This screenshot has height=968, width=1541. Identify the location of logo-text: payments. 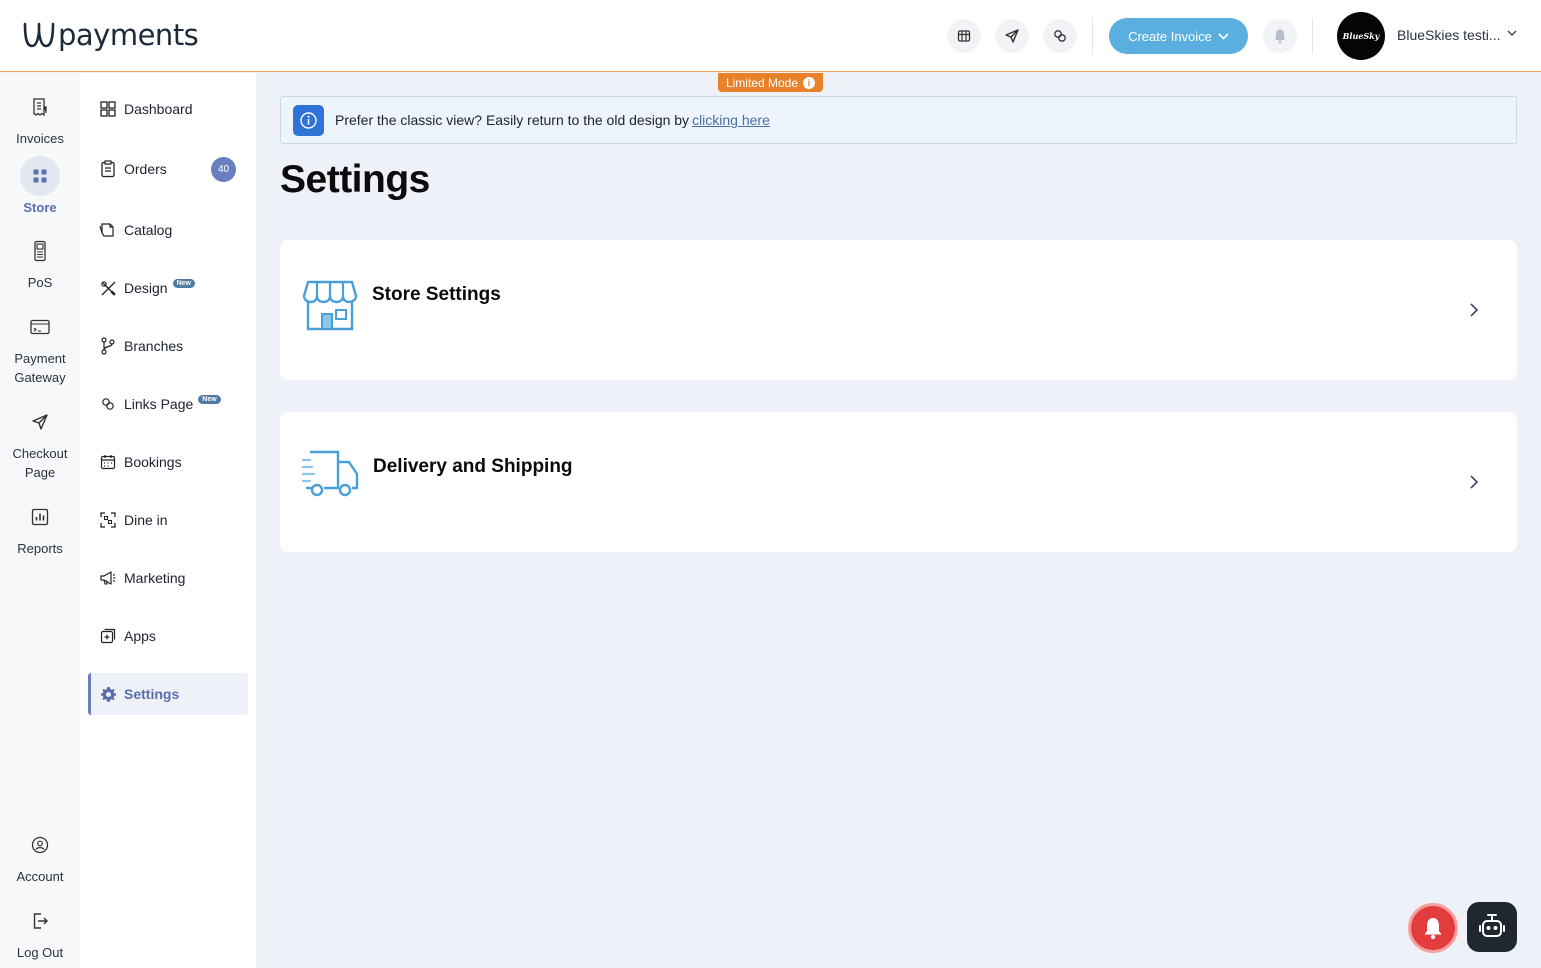
(128, 35).